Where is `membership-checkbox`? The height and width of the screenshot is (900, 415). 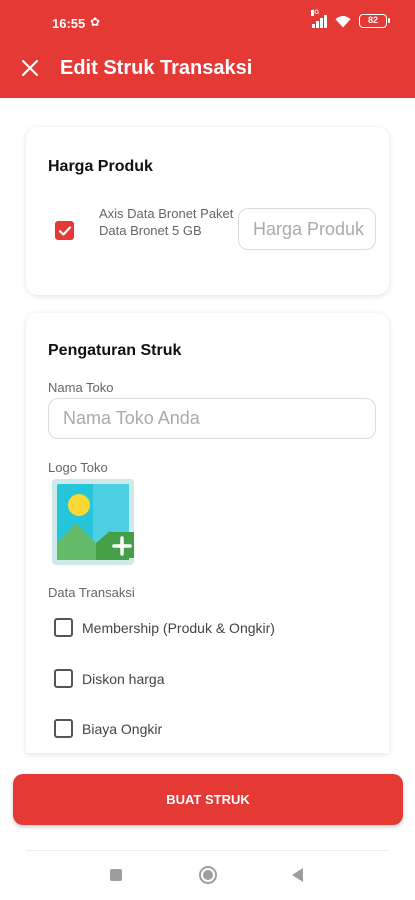 membership-checkbox is located at coordinates (63, 627).